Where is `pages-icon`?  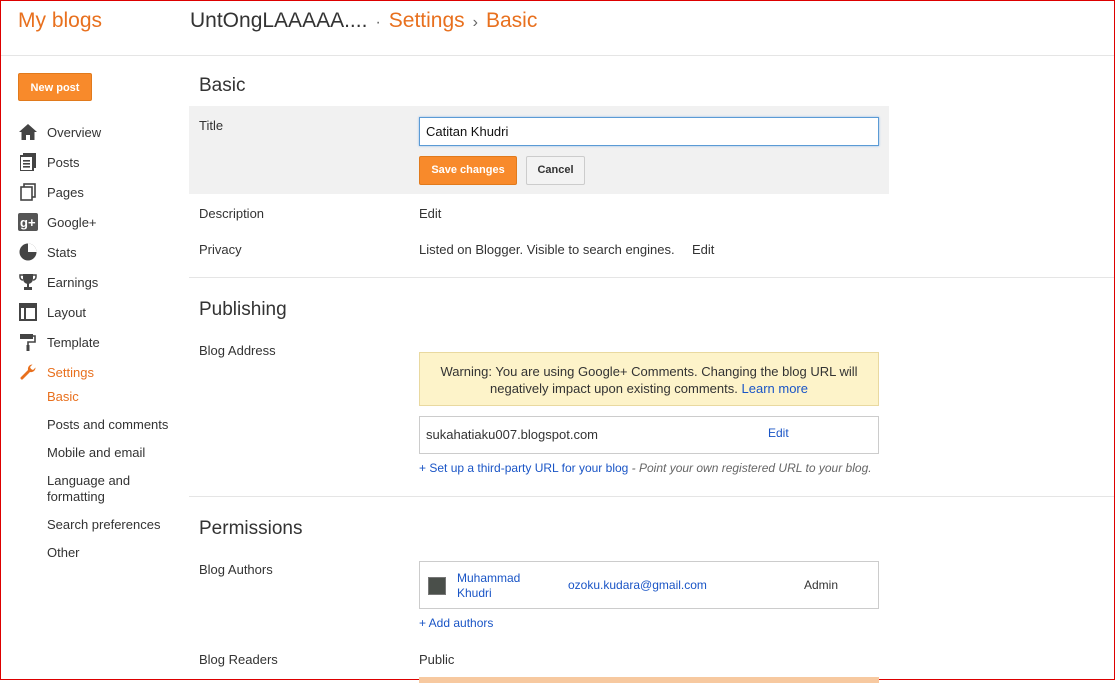
pages-icon is located at coordinates (28, 192).